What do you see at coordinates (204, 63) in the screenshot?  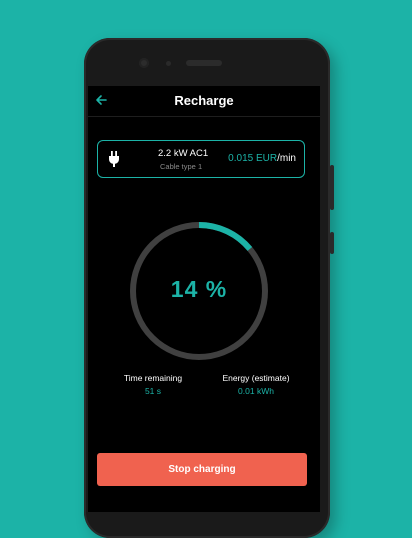 I see `earpiece-speaker` at bounding box center [204, 63].